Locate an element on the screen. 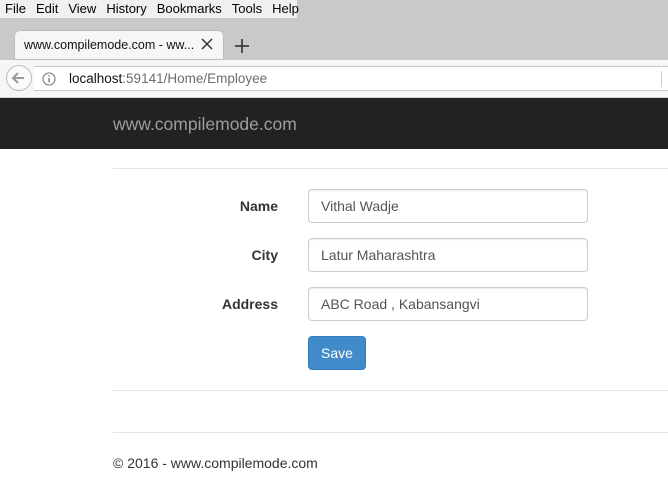 This screenshot has width=668, height=488. menu-view: View is located at coordinates (82, 9).